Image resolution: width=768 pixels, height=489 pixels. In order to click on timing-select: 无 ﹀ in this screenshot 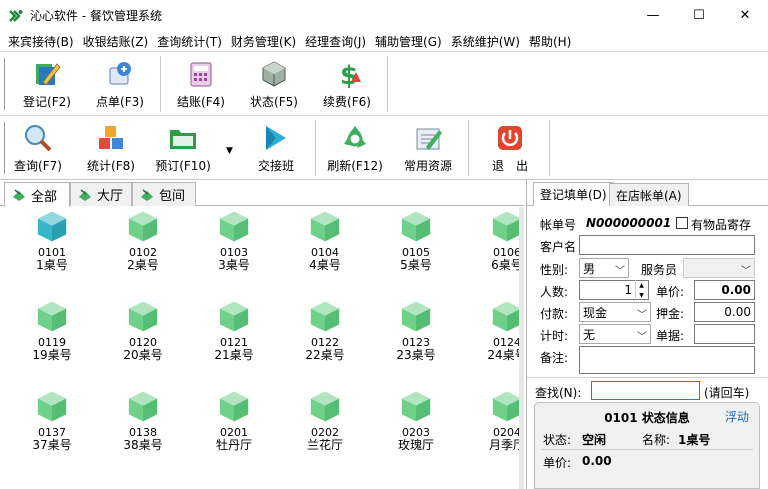, I will do `click(615, 334)`.